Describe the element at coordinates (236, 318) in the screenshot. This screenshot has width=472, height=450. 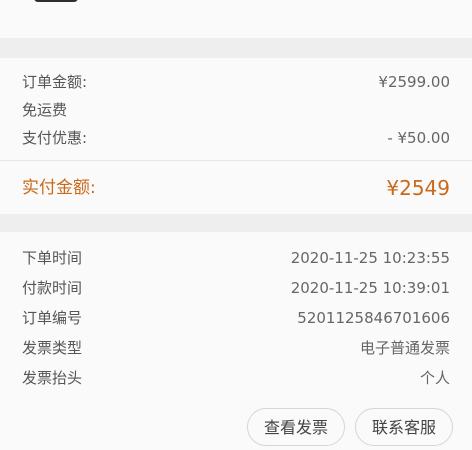
I see `order-number-row: 订单编号 5201125846701606` at that location.